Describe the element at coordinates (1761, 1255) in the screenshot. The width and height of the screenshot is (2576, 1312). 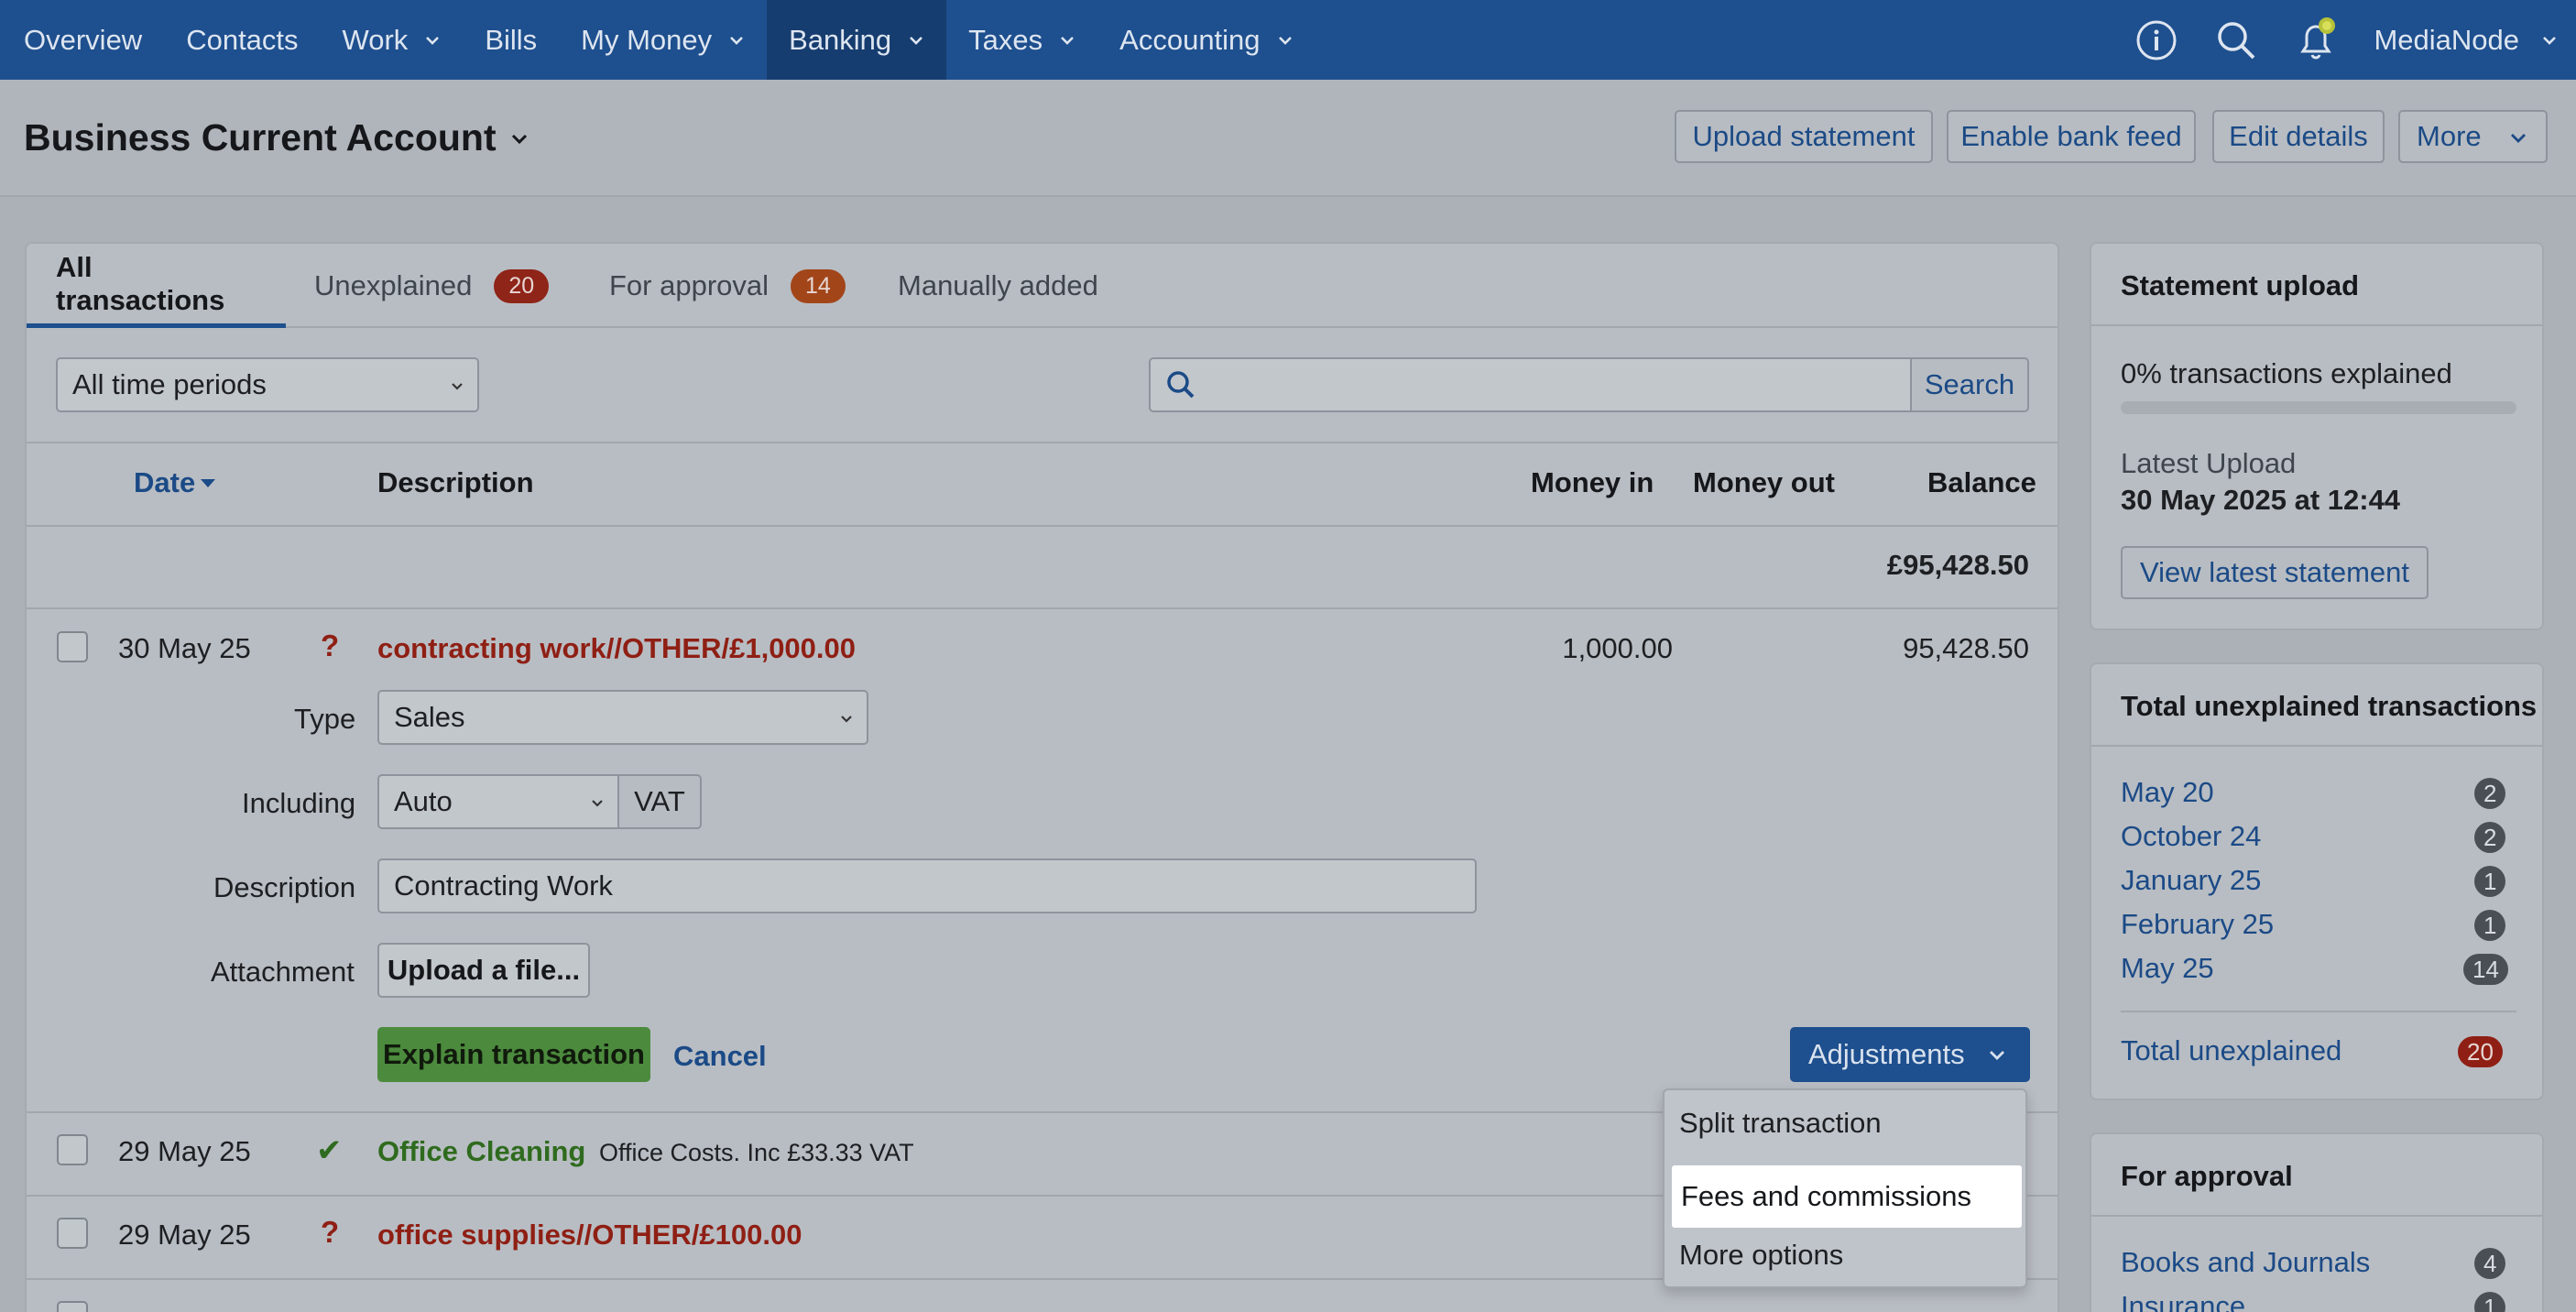
I see `menu-item-more-options: More options` at that location.